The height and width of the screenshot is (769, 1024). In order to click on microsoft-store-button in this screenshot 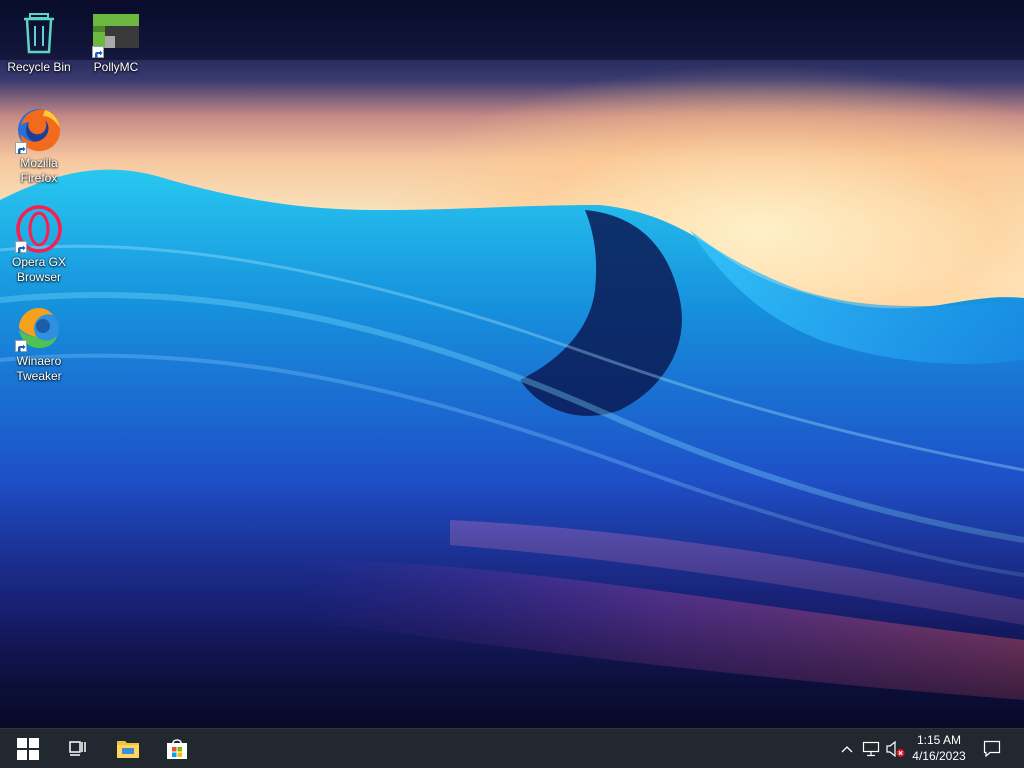, I will do `click(177, 749)`.